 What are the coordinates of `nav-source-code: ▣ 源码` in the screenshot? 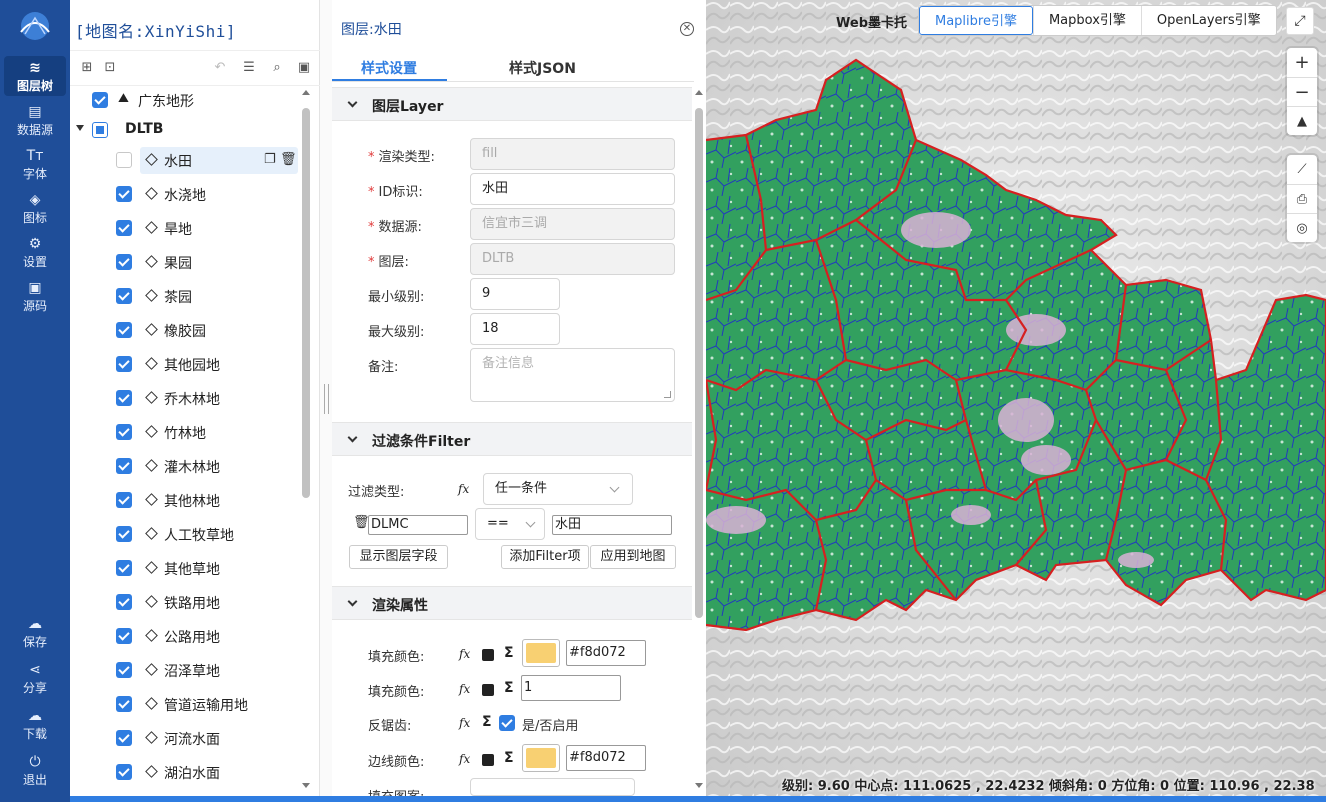 It's located at (35, 296).